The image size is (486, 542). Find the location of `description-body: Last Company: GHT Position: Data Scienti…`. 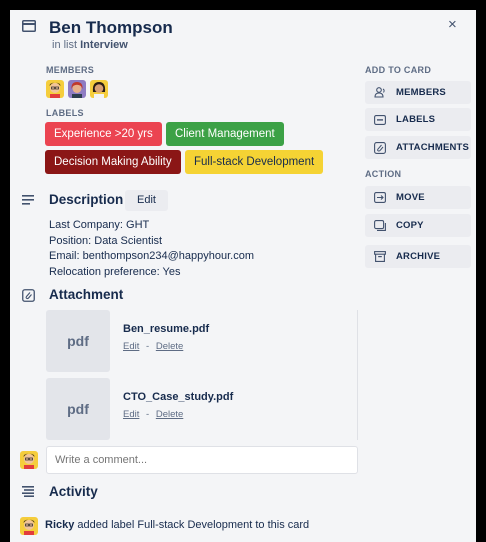

description-body: Last Company: GHT Position: Data Scienti… is located at coordinates (151, 249).